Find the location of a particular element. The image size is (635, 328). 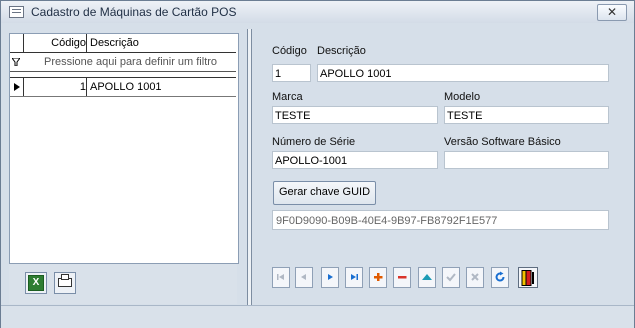

nav-insert-button is located at coordinates (378, 277).